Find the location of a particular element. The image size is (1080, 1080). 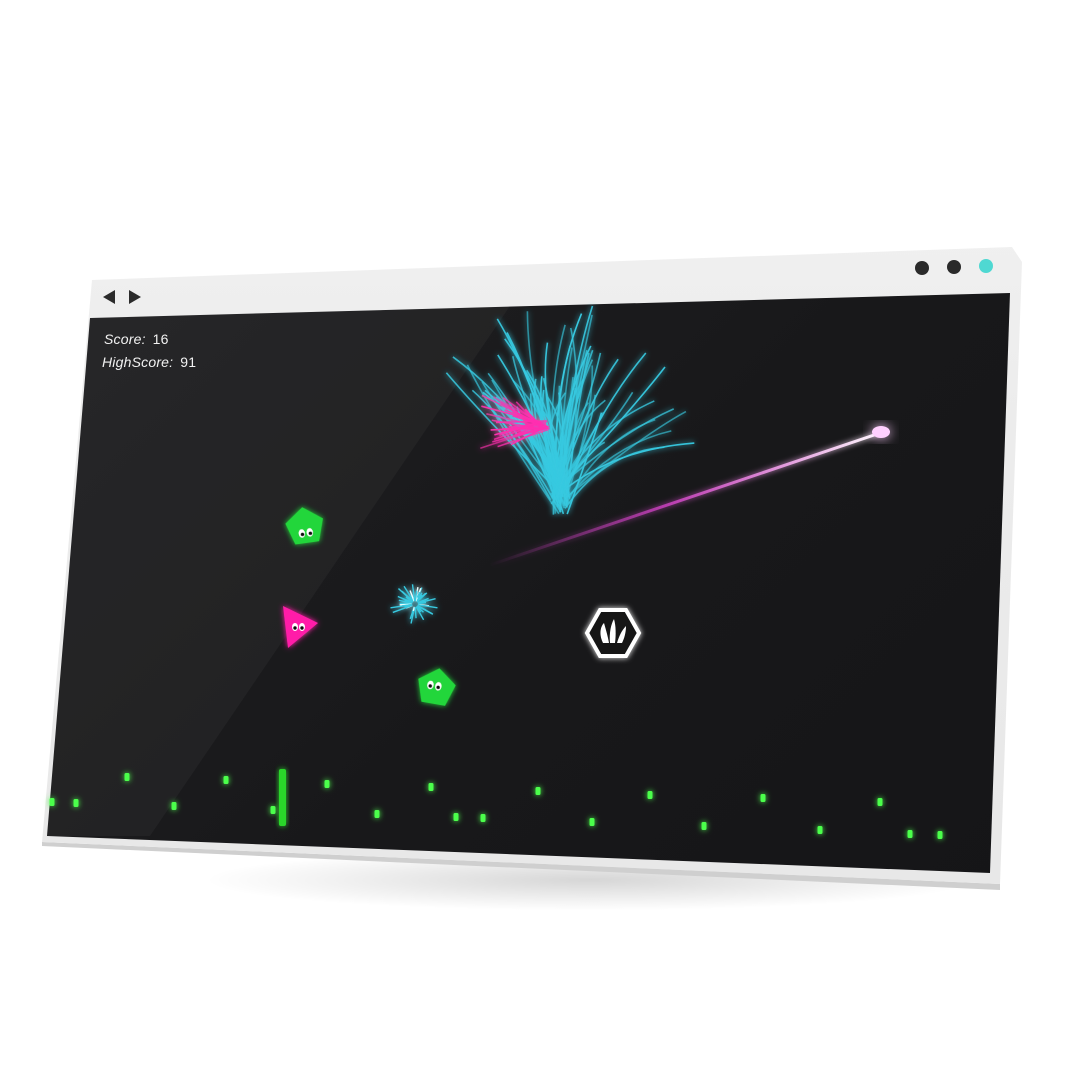

score-display: Score: 16 is located at coordinates (136, 339).